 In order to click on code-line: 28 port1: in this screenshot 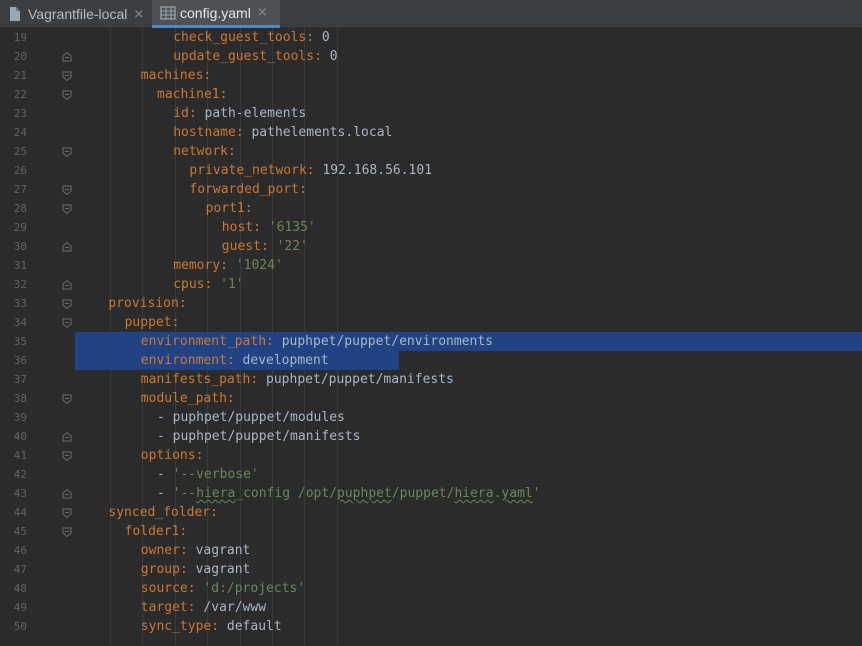, I will do `click(431, 208)`.